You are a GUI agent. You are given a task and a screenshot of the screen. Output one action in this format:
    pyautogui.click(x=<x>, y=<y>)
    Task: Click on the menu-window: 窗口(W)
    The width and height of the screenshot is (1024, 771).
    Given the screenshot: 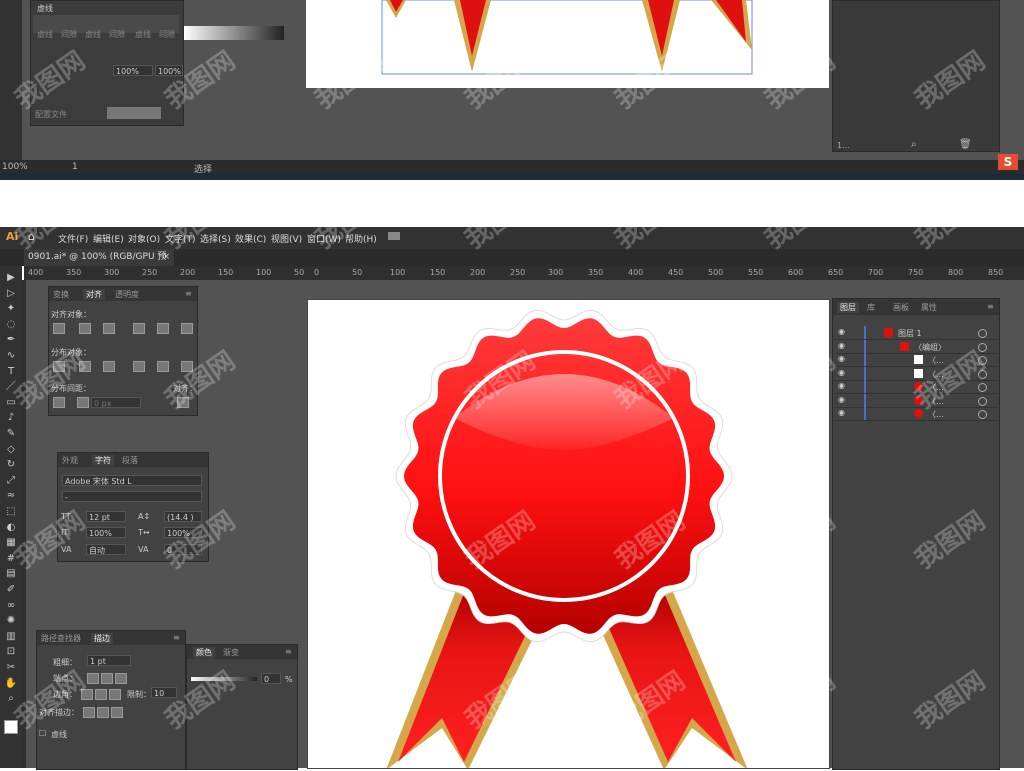 What is the action you would take?
    pyautogui.click(x=324, y=238)
    